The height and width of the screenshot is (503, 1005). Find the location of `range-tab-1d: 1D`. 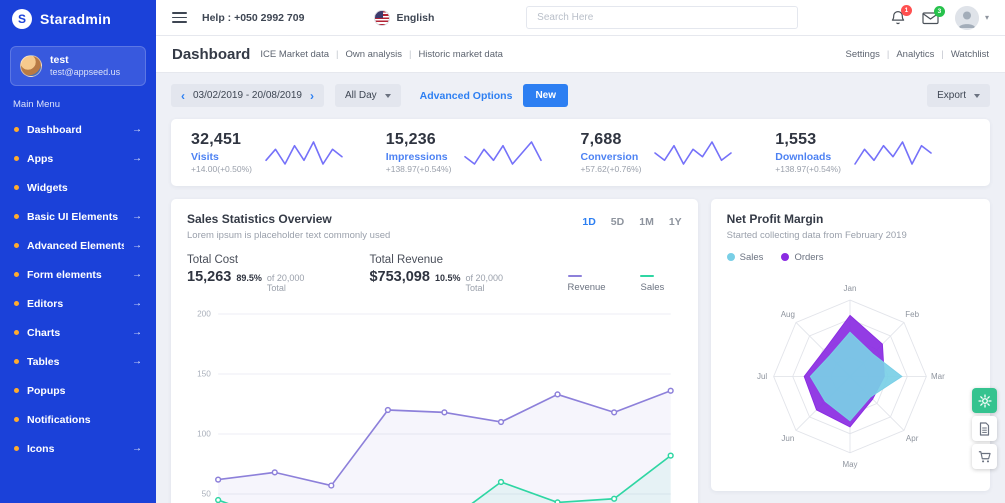

range-tab-1d: 1D is located at coordinates (588, 222).